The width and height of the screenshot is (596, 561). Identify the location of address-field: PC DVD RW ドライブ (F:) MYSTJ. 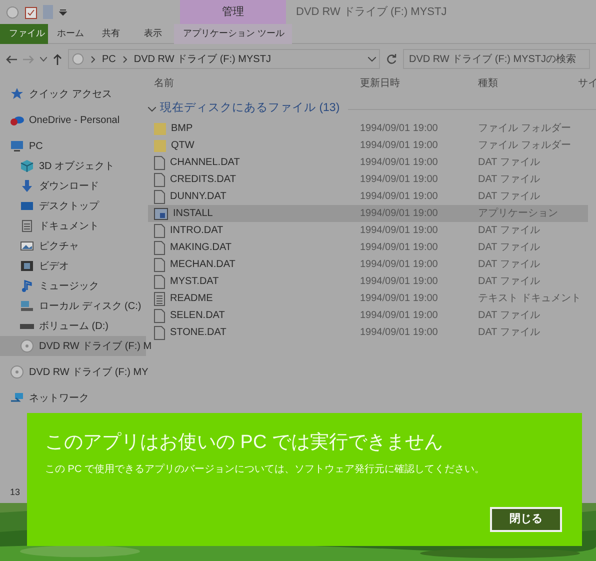
(224, 59).